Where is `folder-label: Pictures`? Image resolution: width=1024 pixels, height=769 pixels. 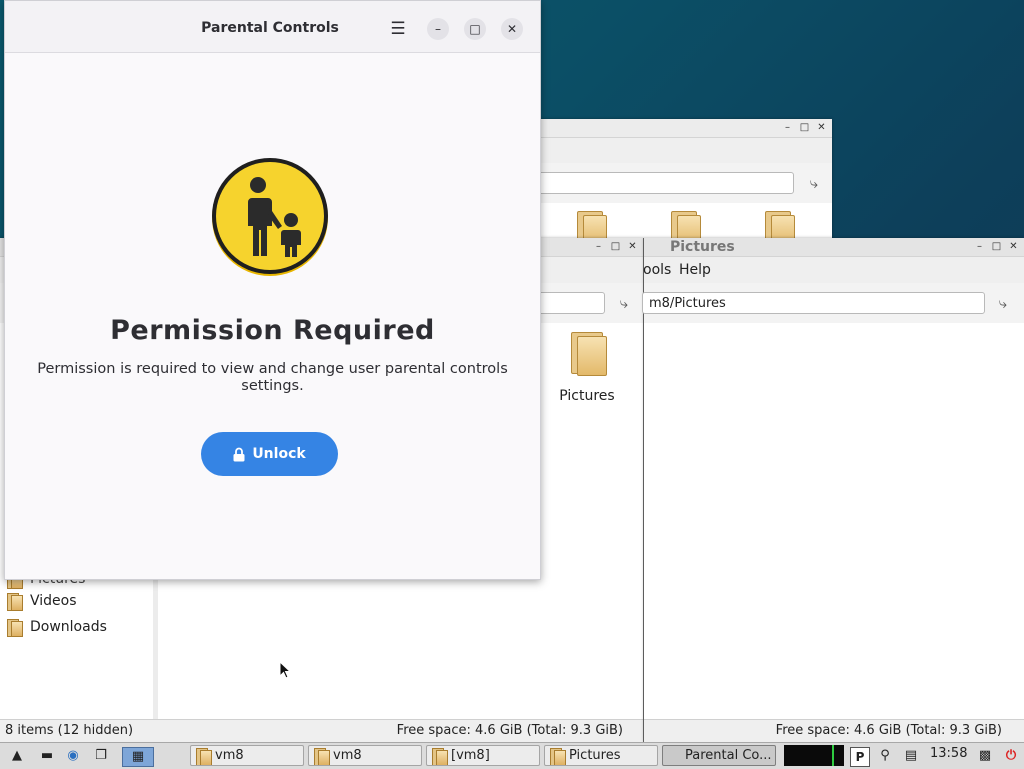
folder-label: Pictures is located at coordinates (587, 396).